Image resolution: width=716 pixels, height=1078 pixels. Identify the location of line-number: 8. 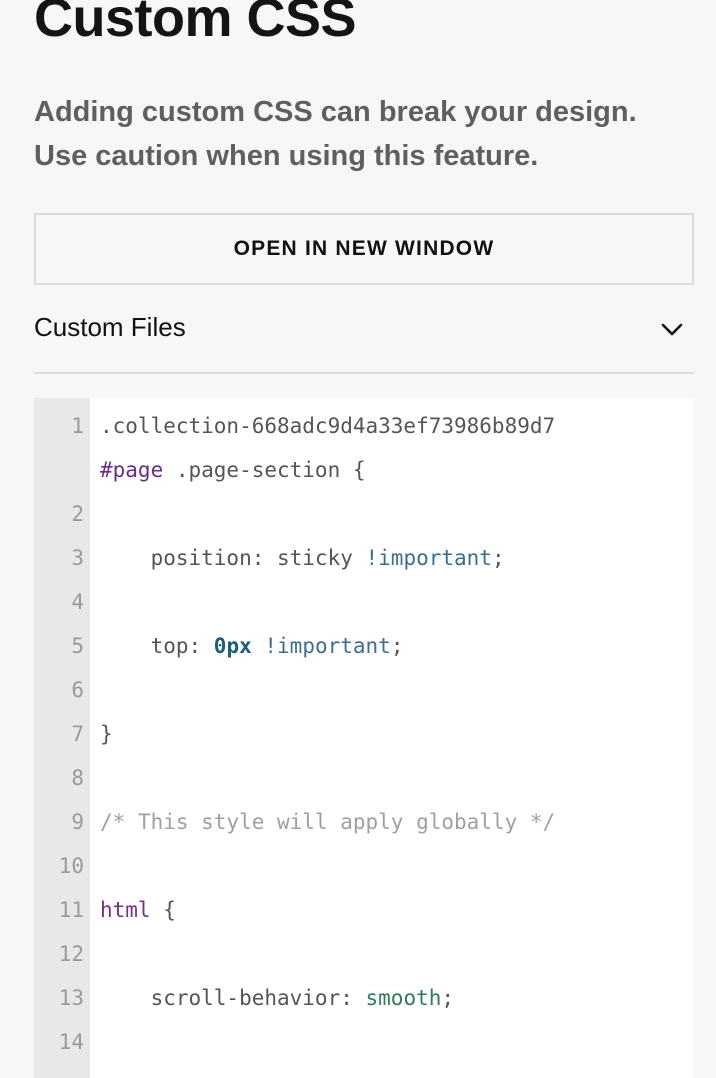
(77, 778).